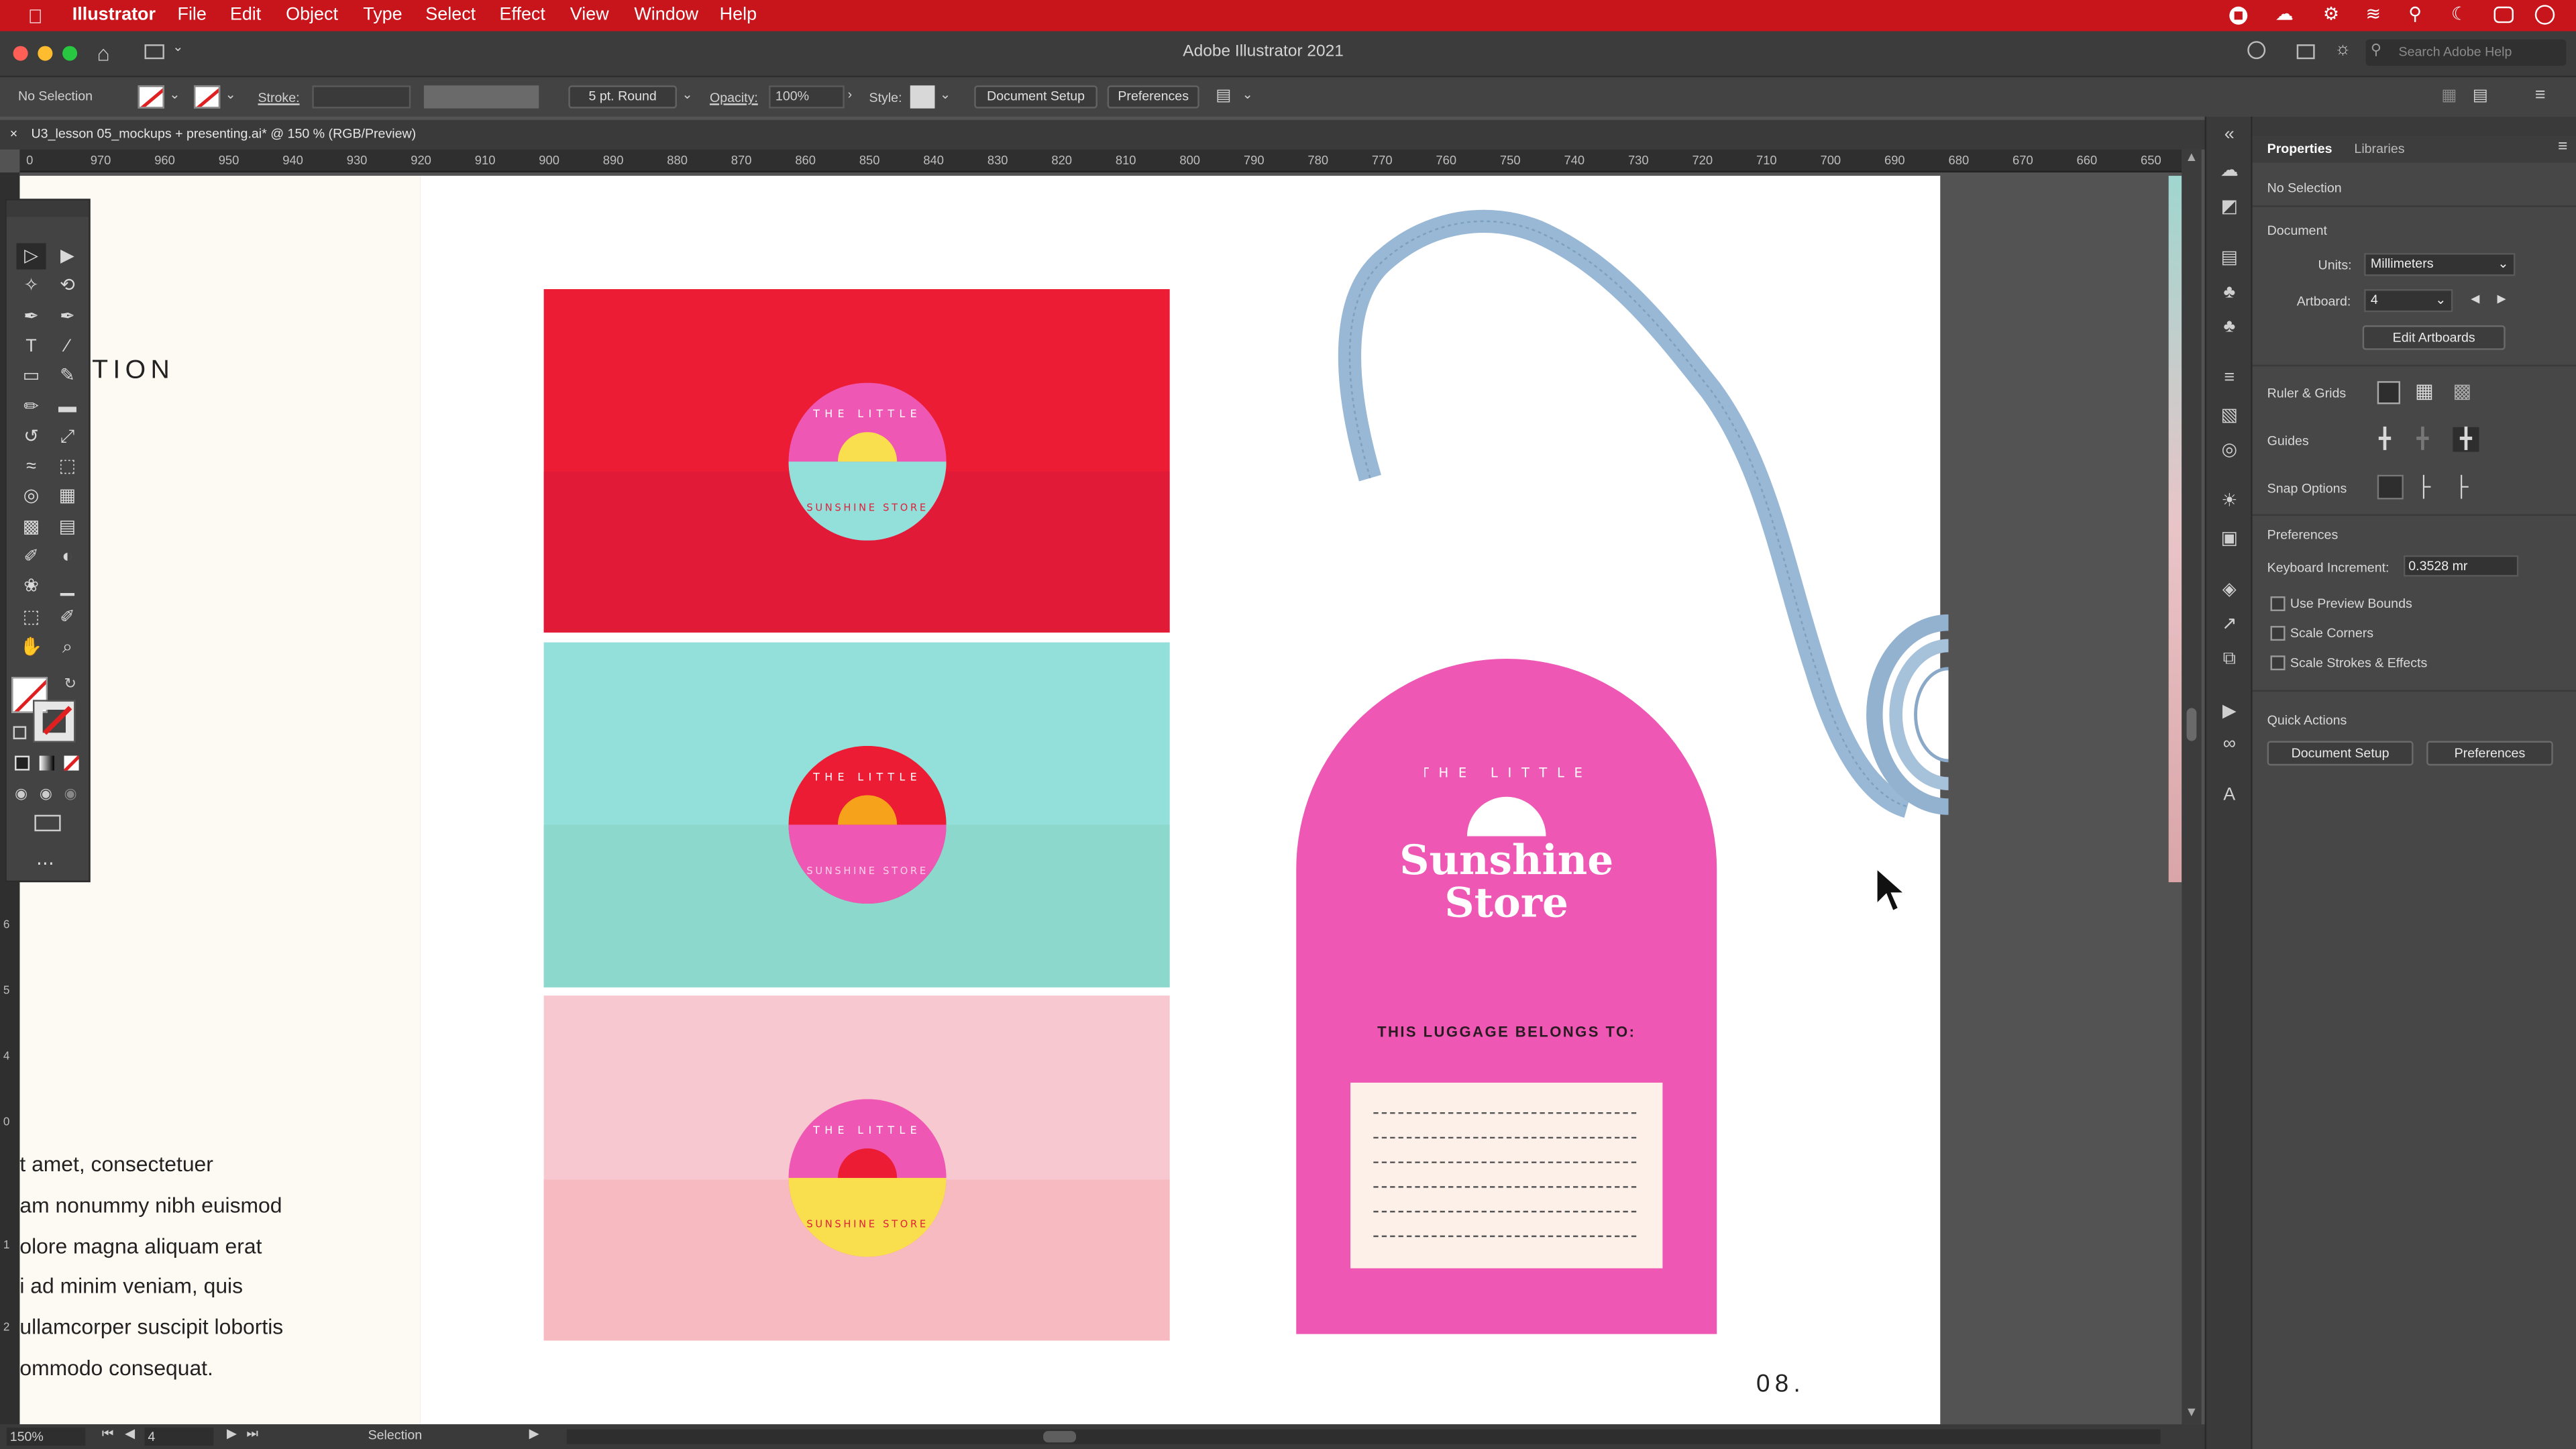 The height and width of the screenshot is (1449, 2576). What do you see at coordinates (2466, 52) in the screenshot?
I see `help-search-field: ⚲ Search Adobe Help` at bounding box center [2466, 52].